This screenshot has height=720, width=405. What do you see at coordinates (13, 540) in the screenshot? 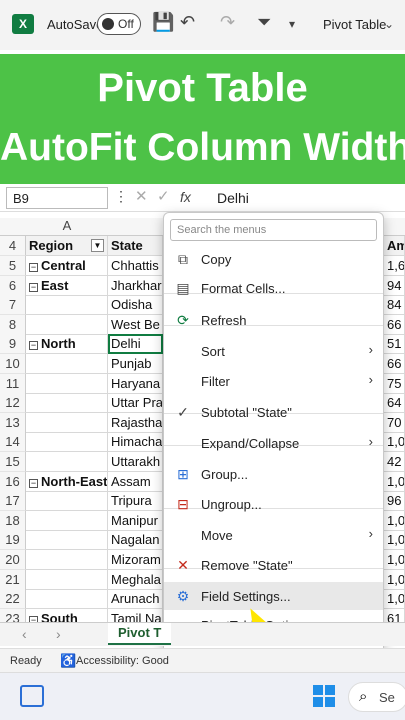
I see `row-number: 19` at bounding box center [13, 540].